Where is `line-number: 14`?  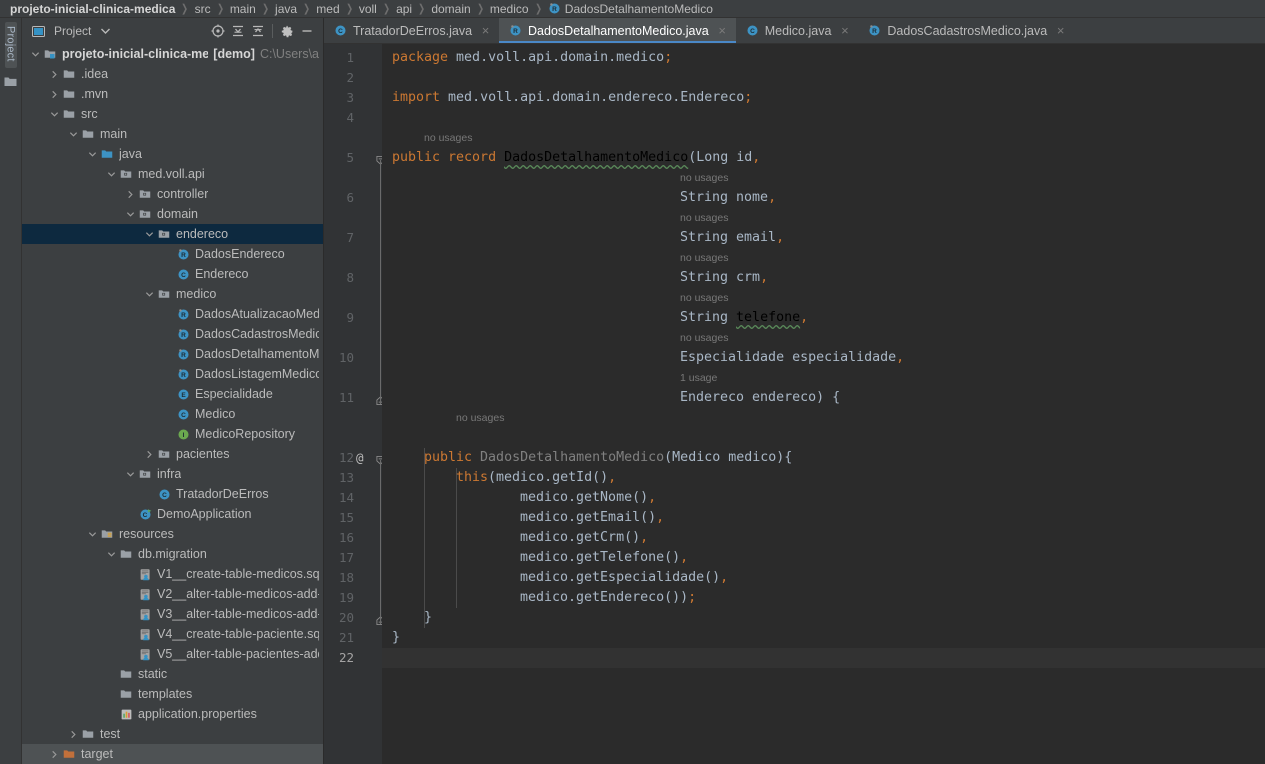 line-number: 14 is located at coordinates (346, 497).